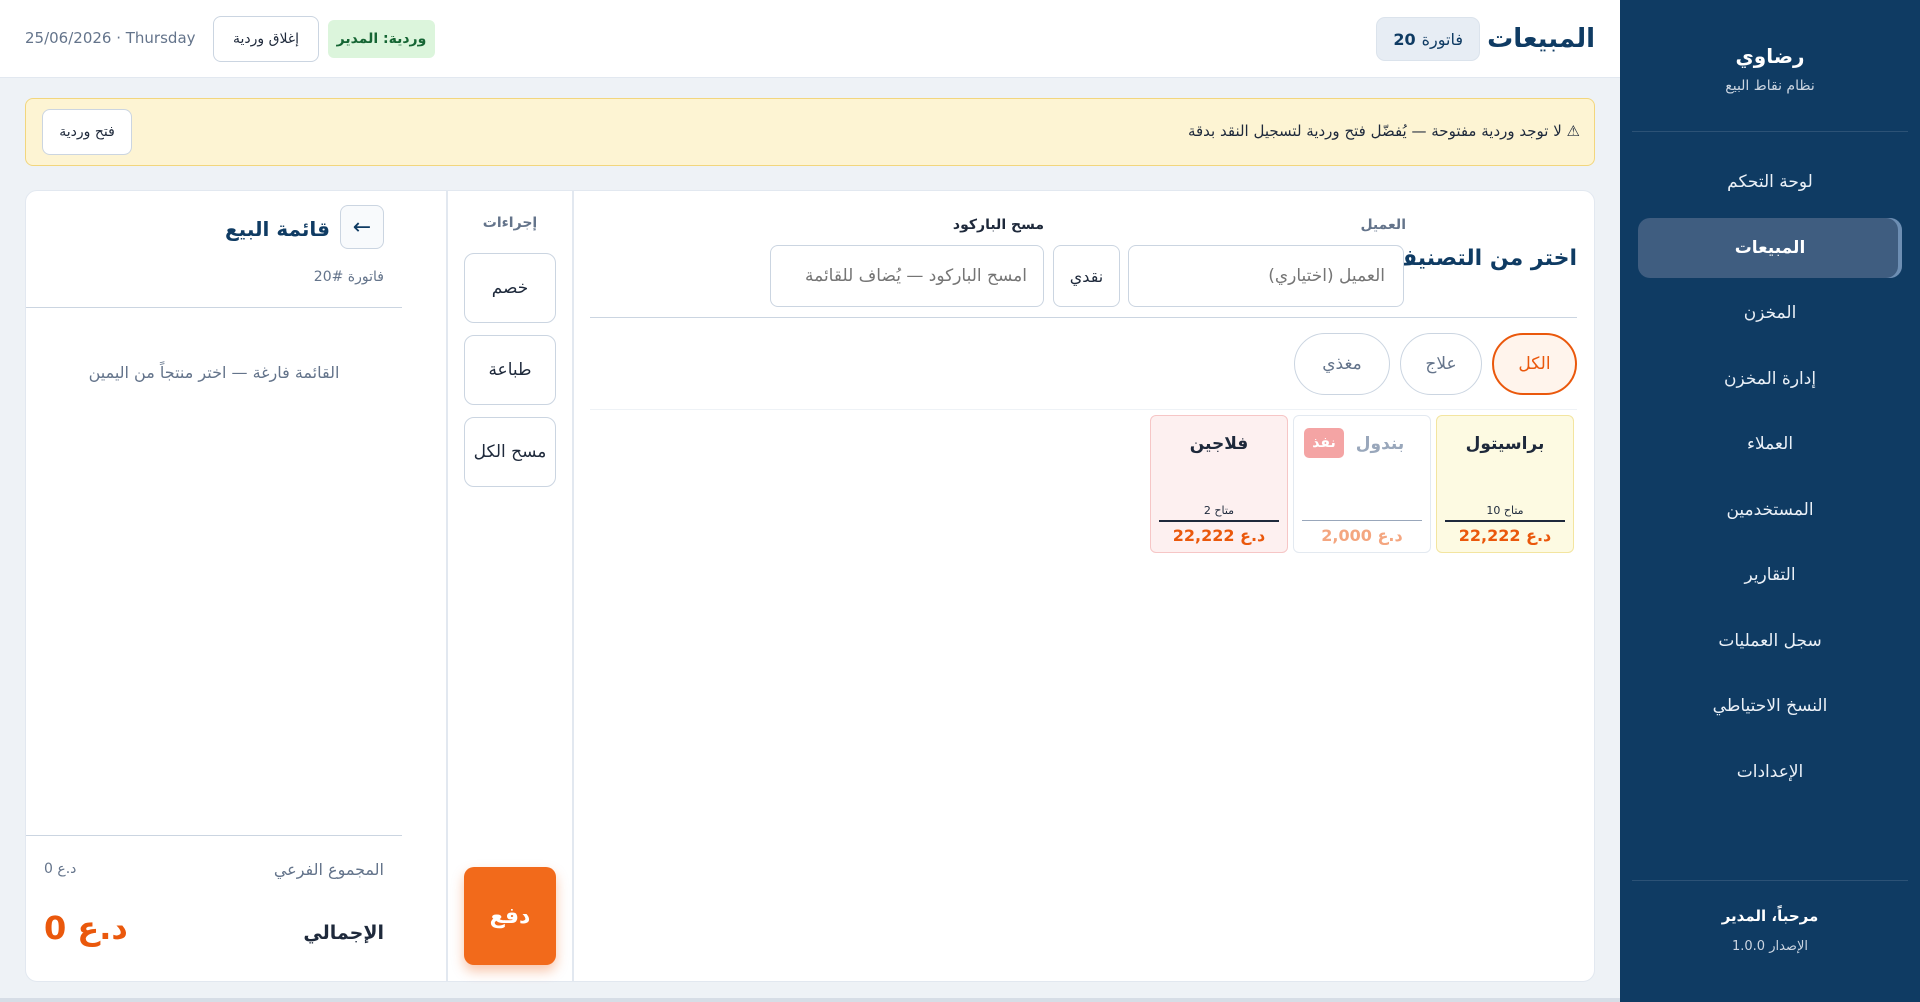 The image size is (1920, 1002). What do you see at coordinates (1342, 364) in the screenshot?
I see `category-chip-nutrition: مغذي` at bounding box center [1342, 364].